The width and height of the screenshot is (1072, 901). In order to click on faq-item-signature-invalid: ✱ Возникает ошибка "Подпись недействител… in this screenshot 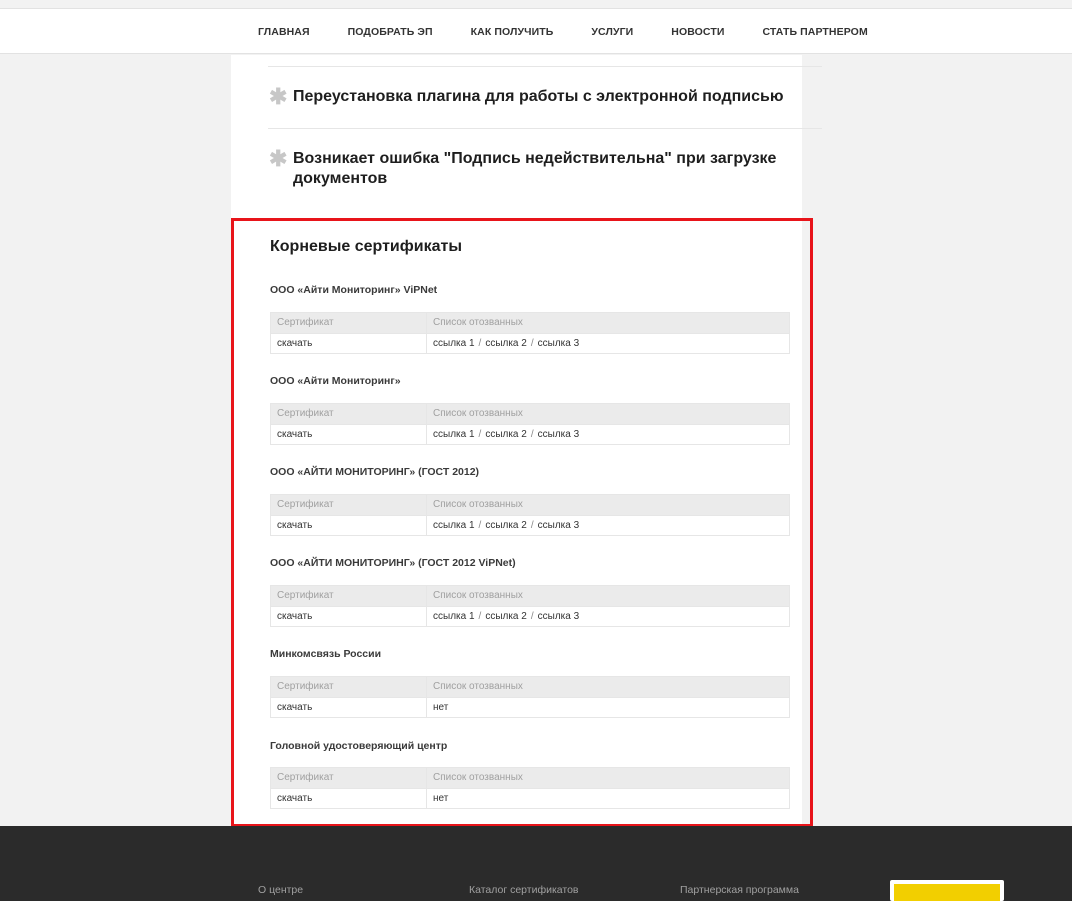, I will do `click(531, 167)`.